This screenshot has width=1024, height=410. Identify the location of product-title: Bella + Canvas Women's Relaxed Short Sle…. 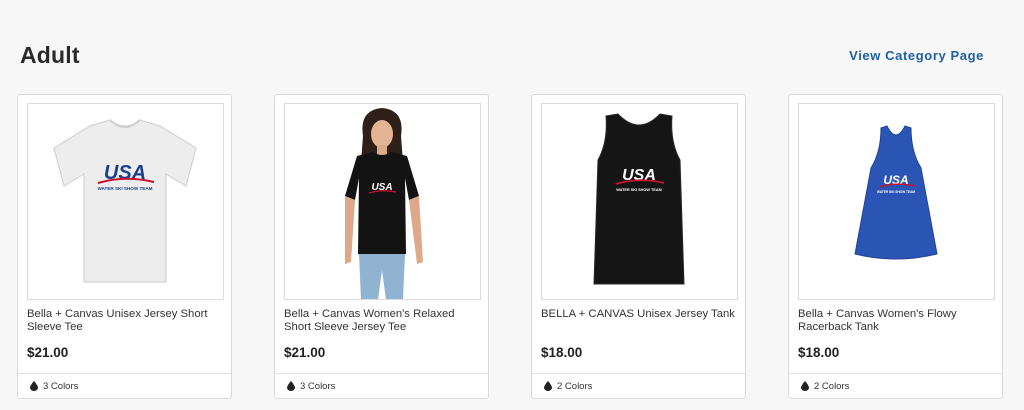
(383, 321).